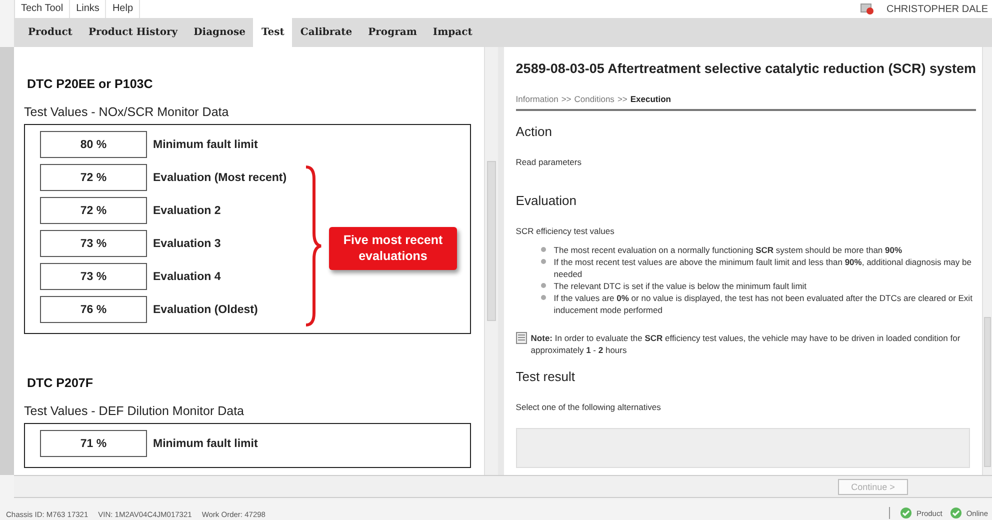 The width and height of the screenshot is (992, 520). What do you see at coordinates (272, 32) in the screenshot?
I see `tab: Test` at bounding box center [272, 32].